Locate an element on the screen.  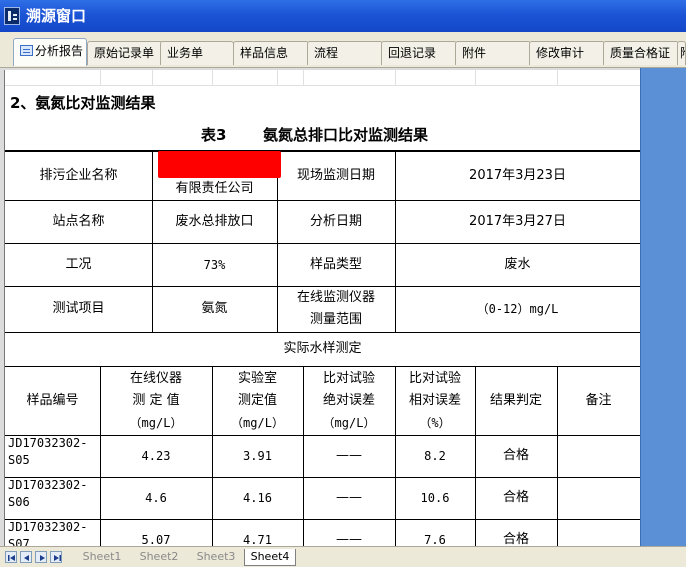
prev-sheet-button is located at coordinates (26, 557).